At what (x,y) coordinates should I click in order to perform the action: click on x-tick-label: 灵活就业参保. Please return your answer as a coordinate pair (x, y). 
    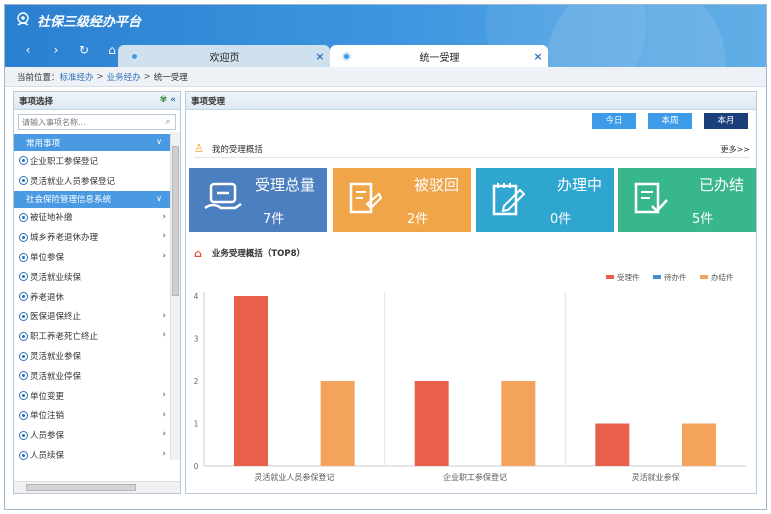
    Looking at the image, I should click on (656, 477).